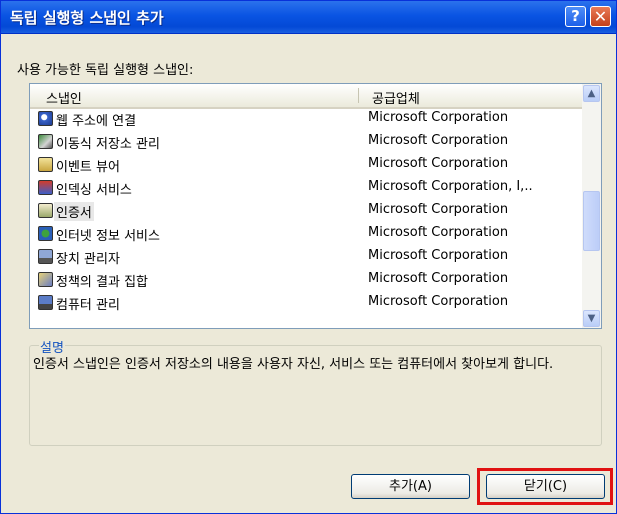 Image resolution: width=617 pixels, height=514 pixels. I want to click on close-button-highlight, so click(545, 486).